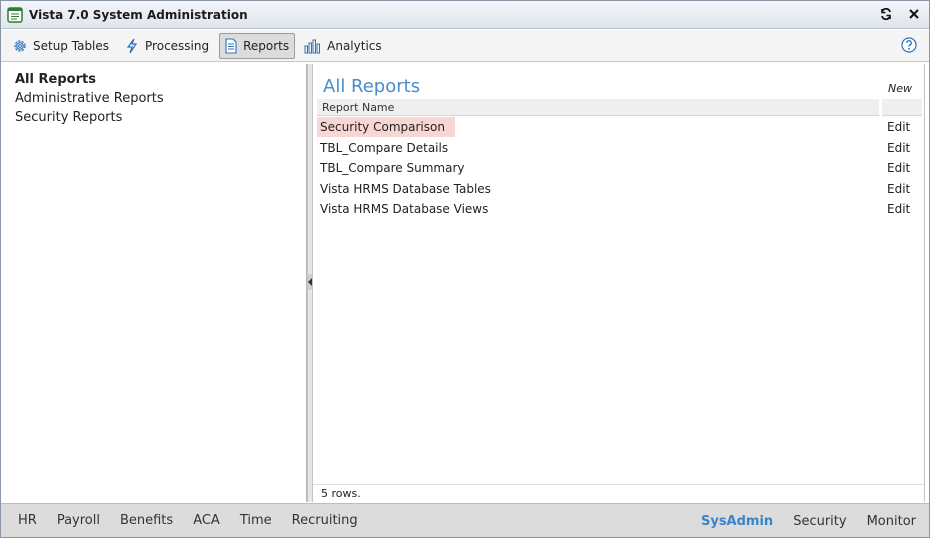  Describe the element at coordinates (619, 189) in the screenshot. I see `table-row: Vista HRMS Database Tables Edit` at that location.